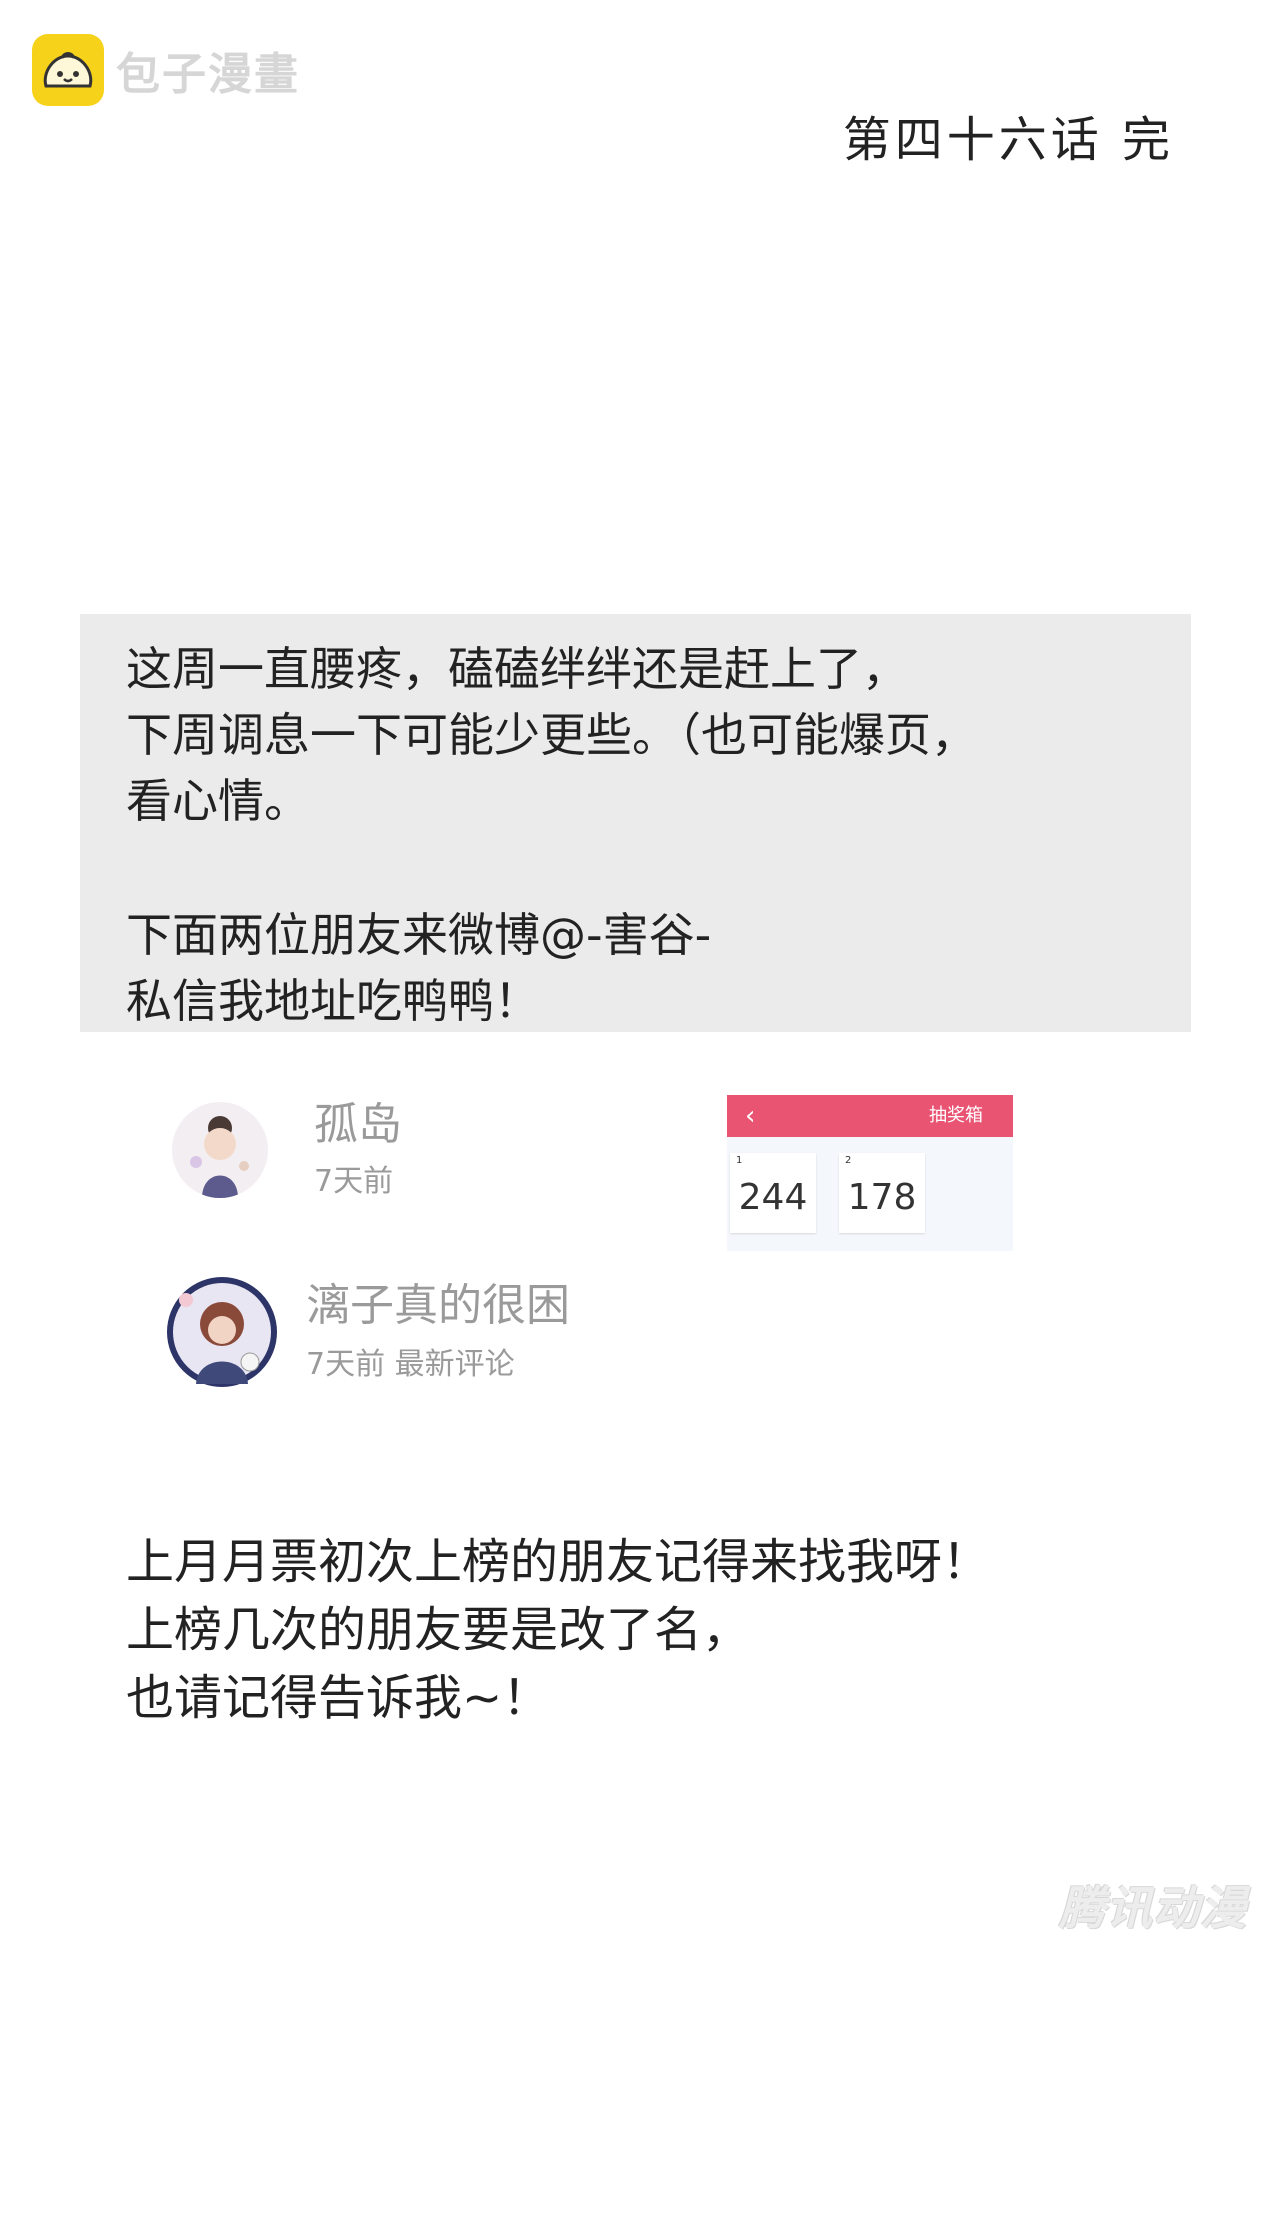  Describe the element at coordinates (517, 669) in the screenshot. I see `note-line: 这周一直腰疼，磕磕绊绊还是赶上了，` at that location.